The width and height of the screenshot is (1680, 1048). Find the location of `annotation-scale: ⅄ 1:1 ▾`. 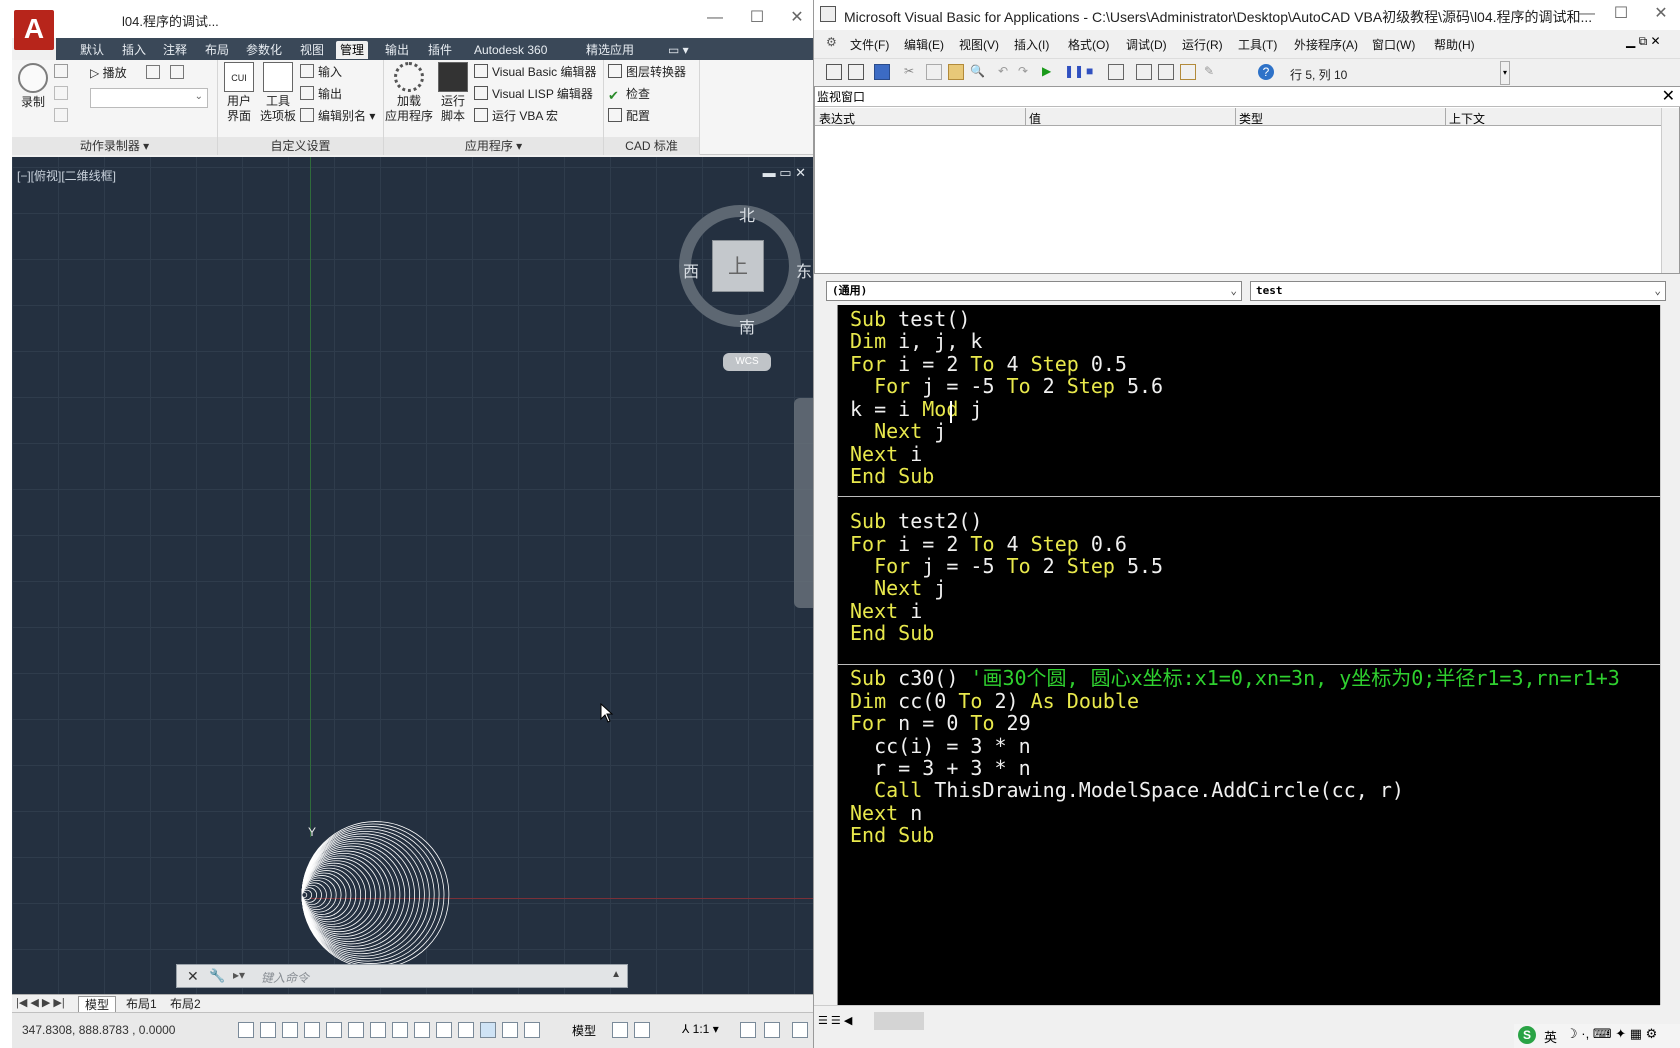

annotation-scale: ⅄ 1:1 ▾ is located at coordinates (700, 1029).